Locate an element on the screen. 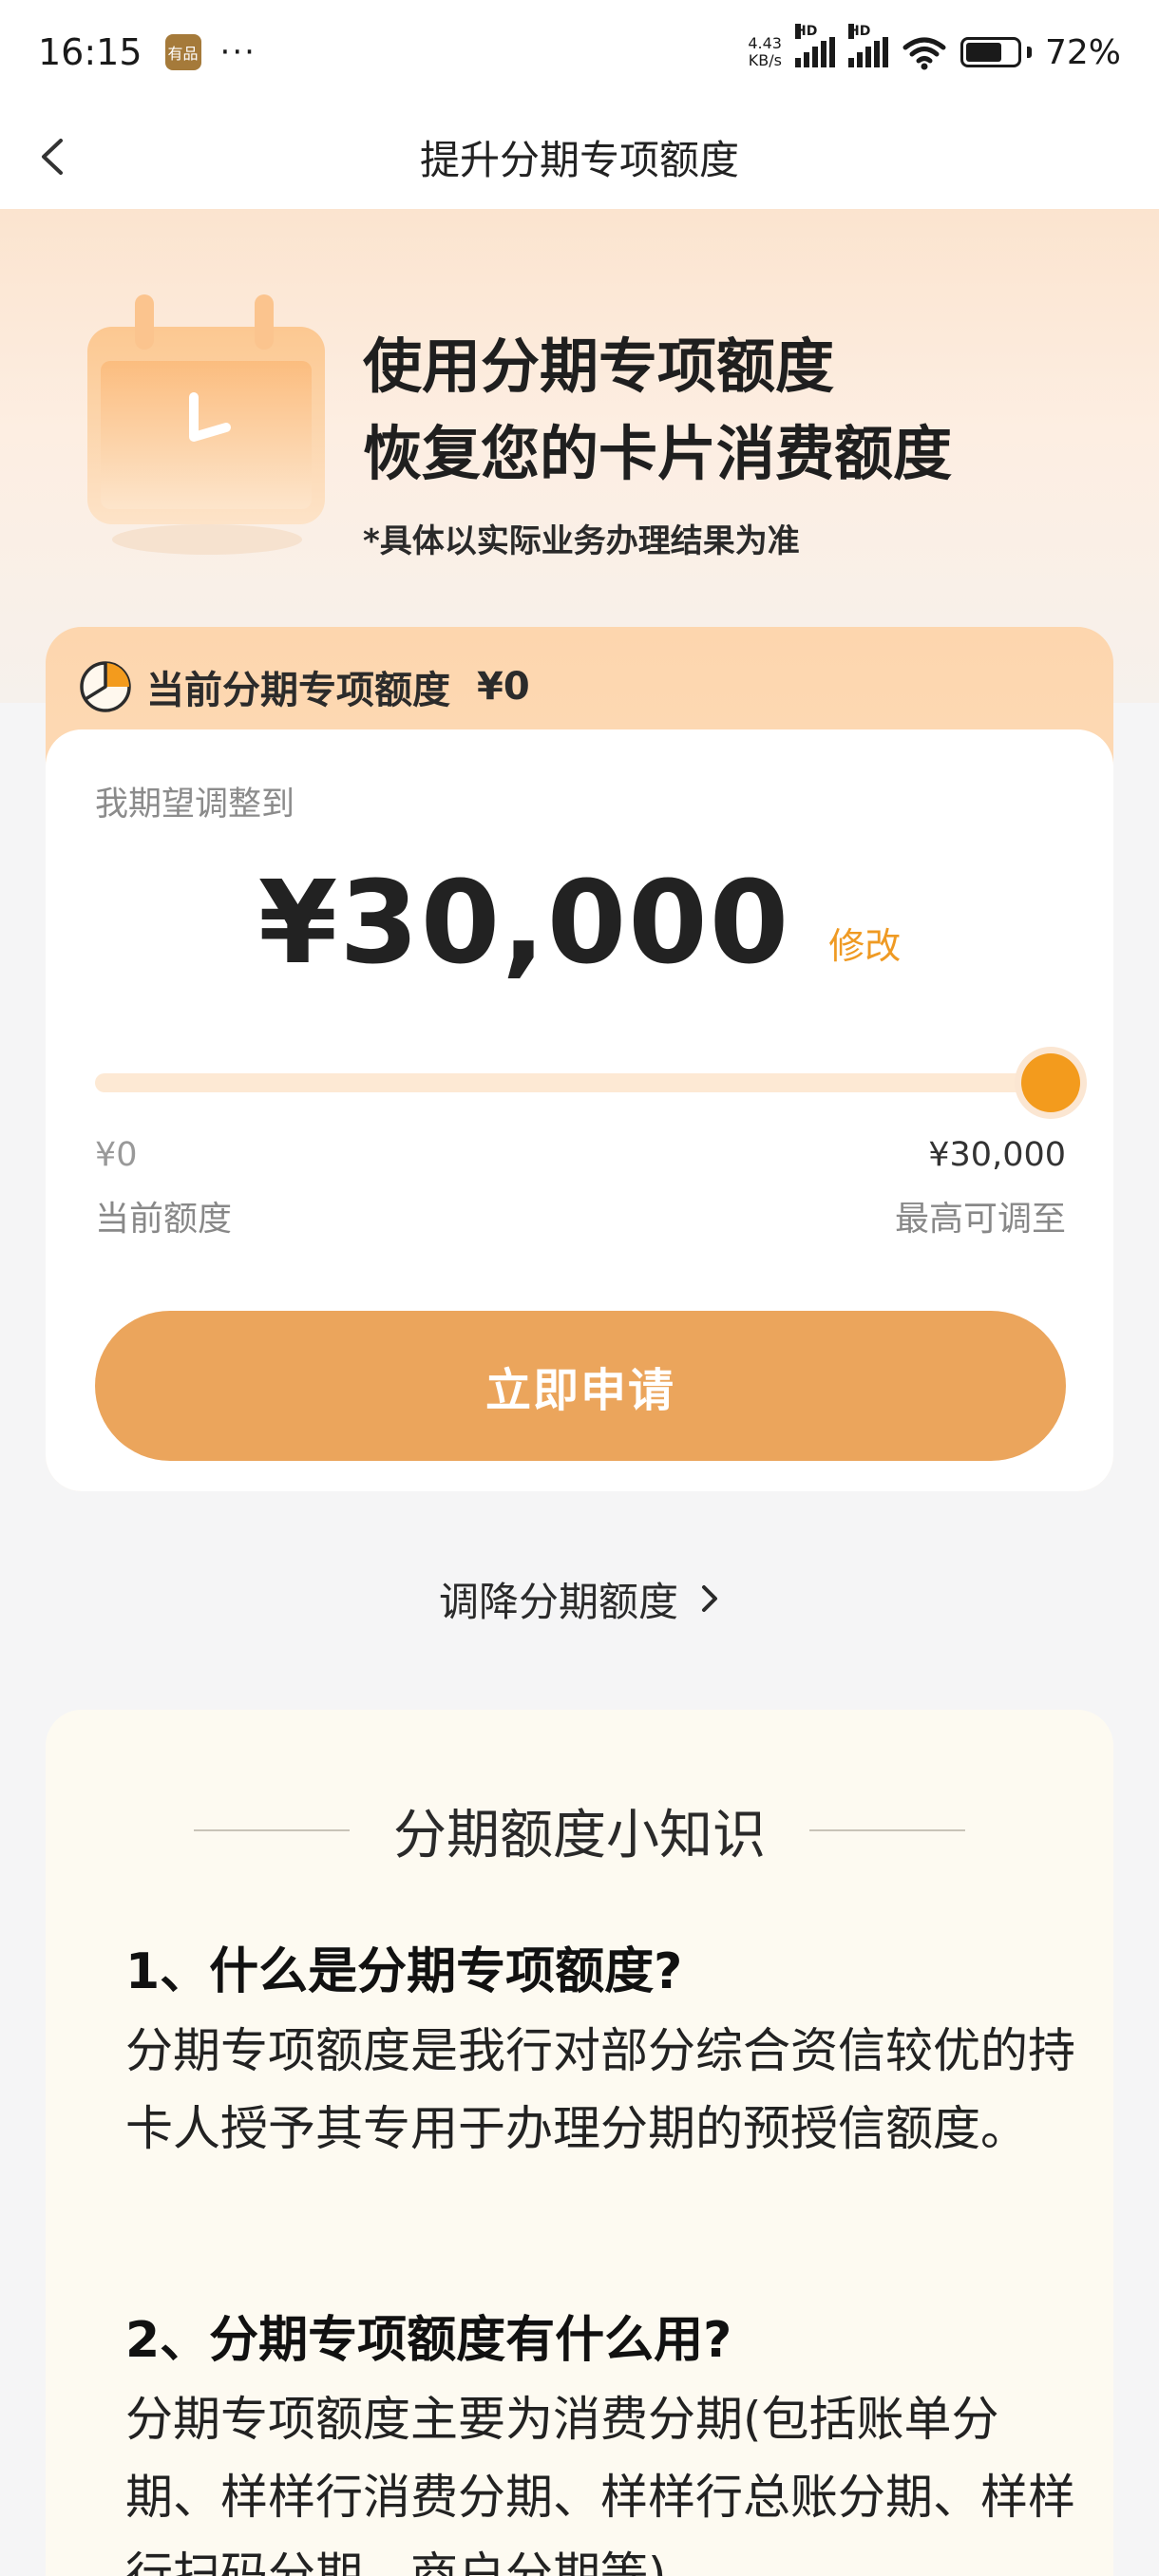  faq-question: 2、分期专项额度有什么用? is located at coordinates (428, 2340).